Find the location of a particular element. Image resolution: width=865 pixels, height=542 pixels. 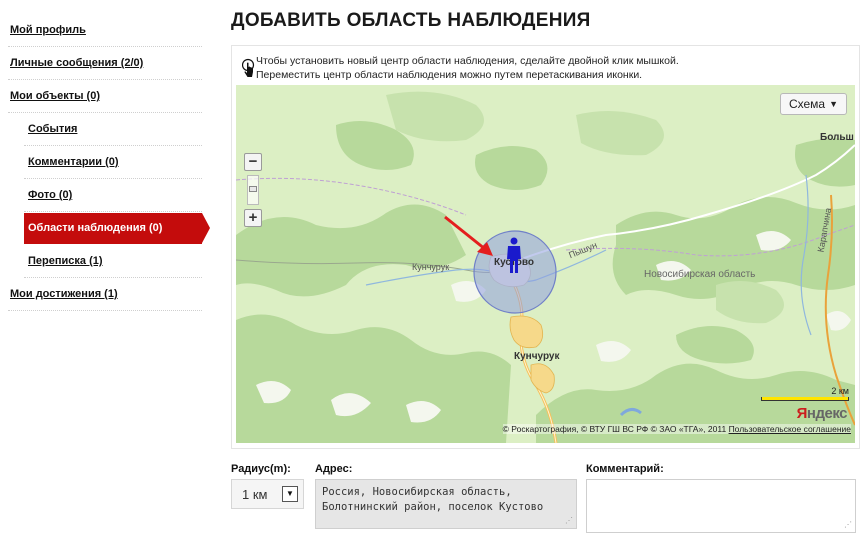

place-label-region: Новосибирская область is located at coordinates (700, 274).